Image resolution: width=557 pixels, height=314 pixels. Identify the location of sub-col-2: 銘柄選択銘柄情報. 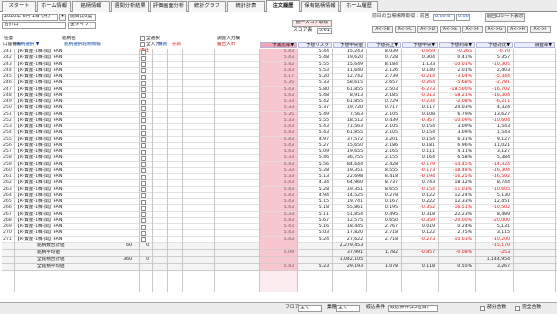
(82, 45).